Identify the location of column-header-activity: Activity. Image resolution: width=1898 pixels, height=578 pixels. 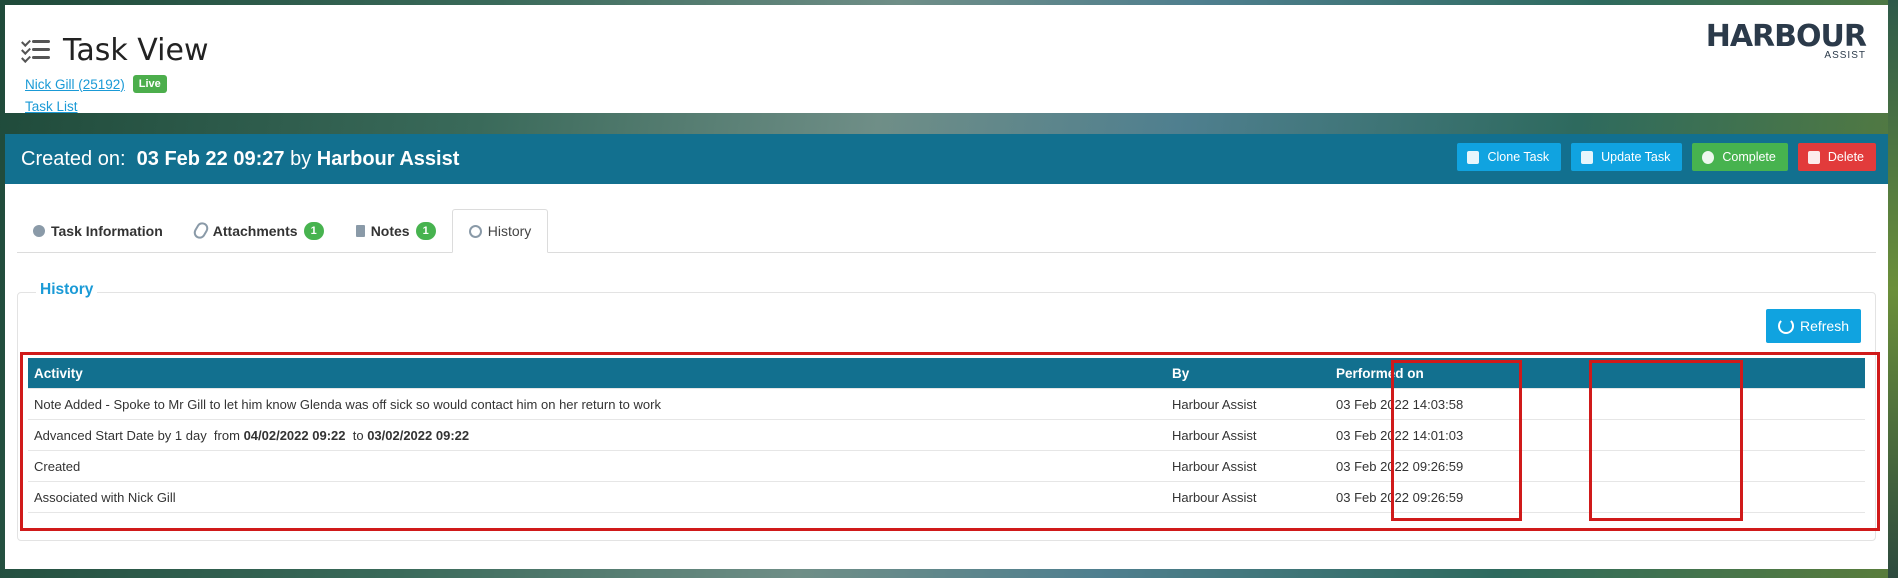
(597, 373).